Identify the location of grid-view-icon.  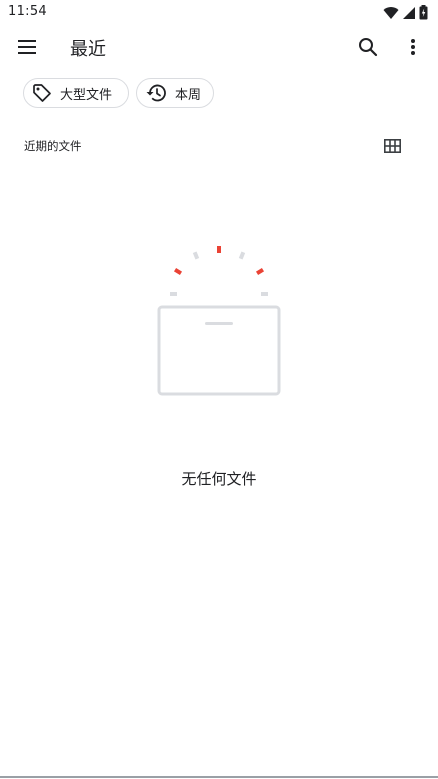
(392, 146).